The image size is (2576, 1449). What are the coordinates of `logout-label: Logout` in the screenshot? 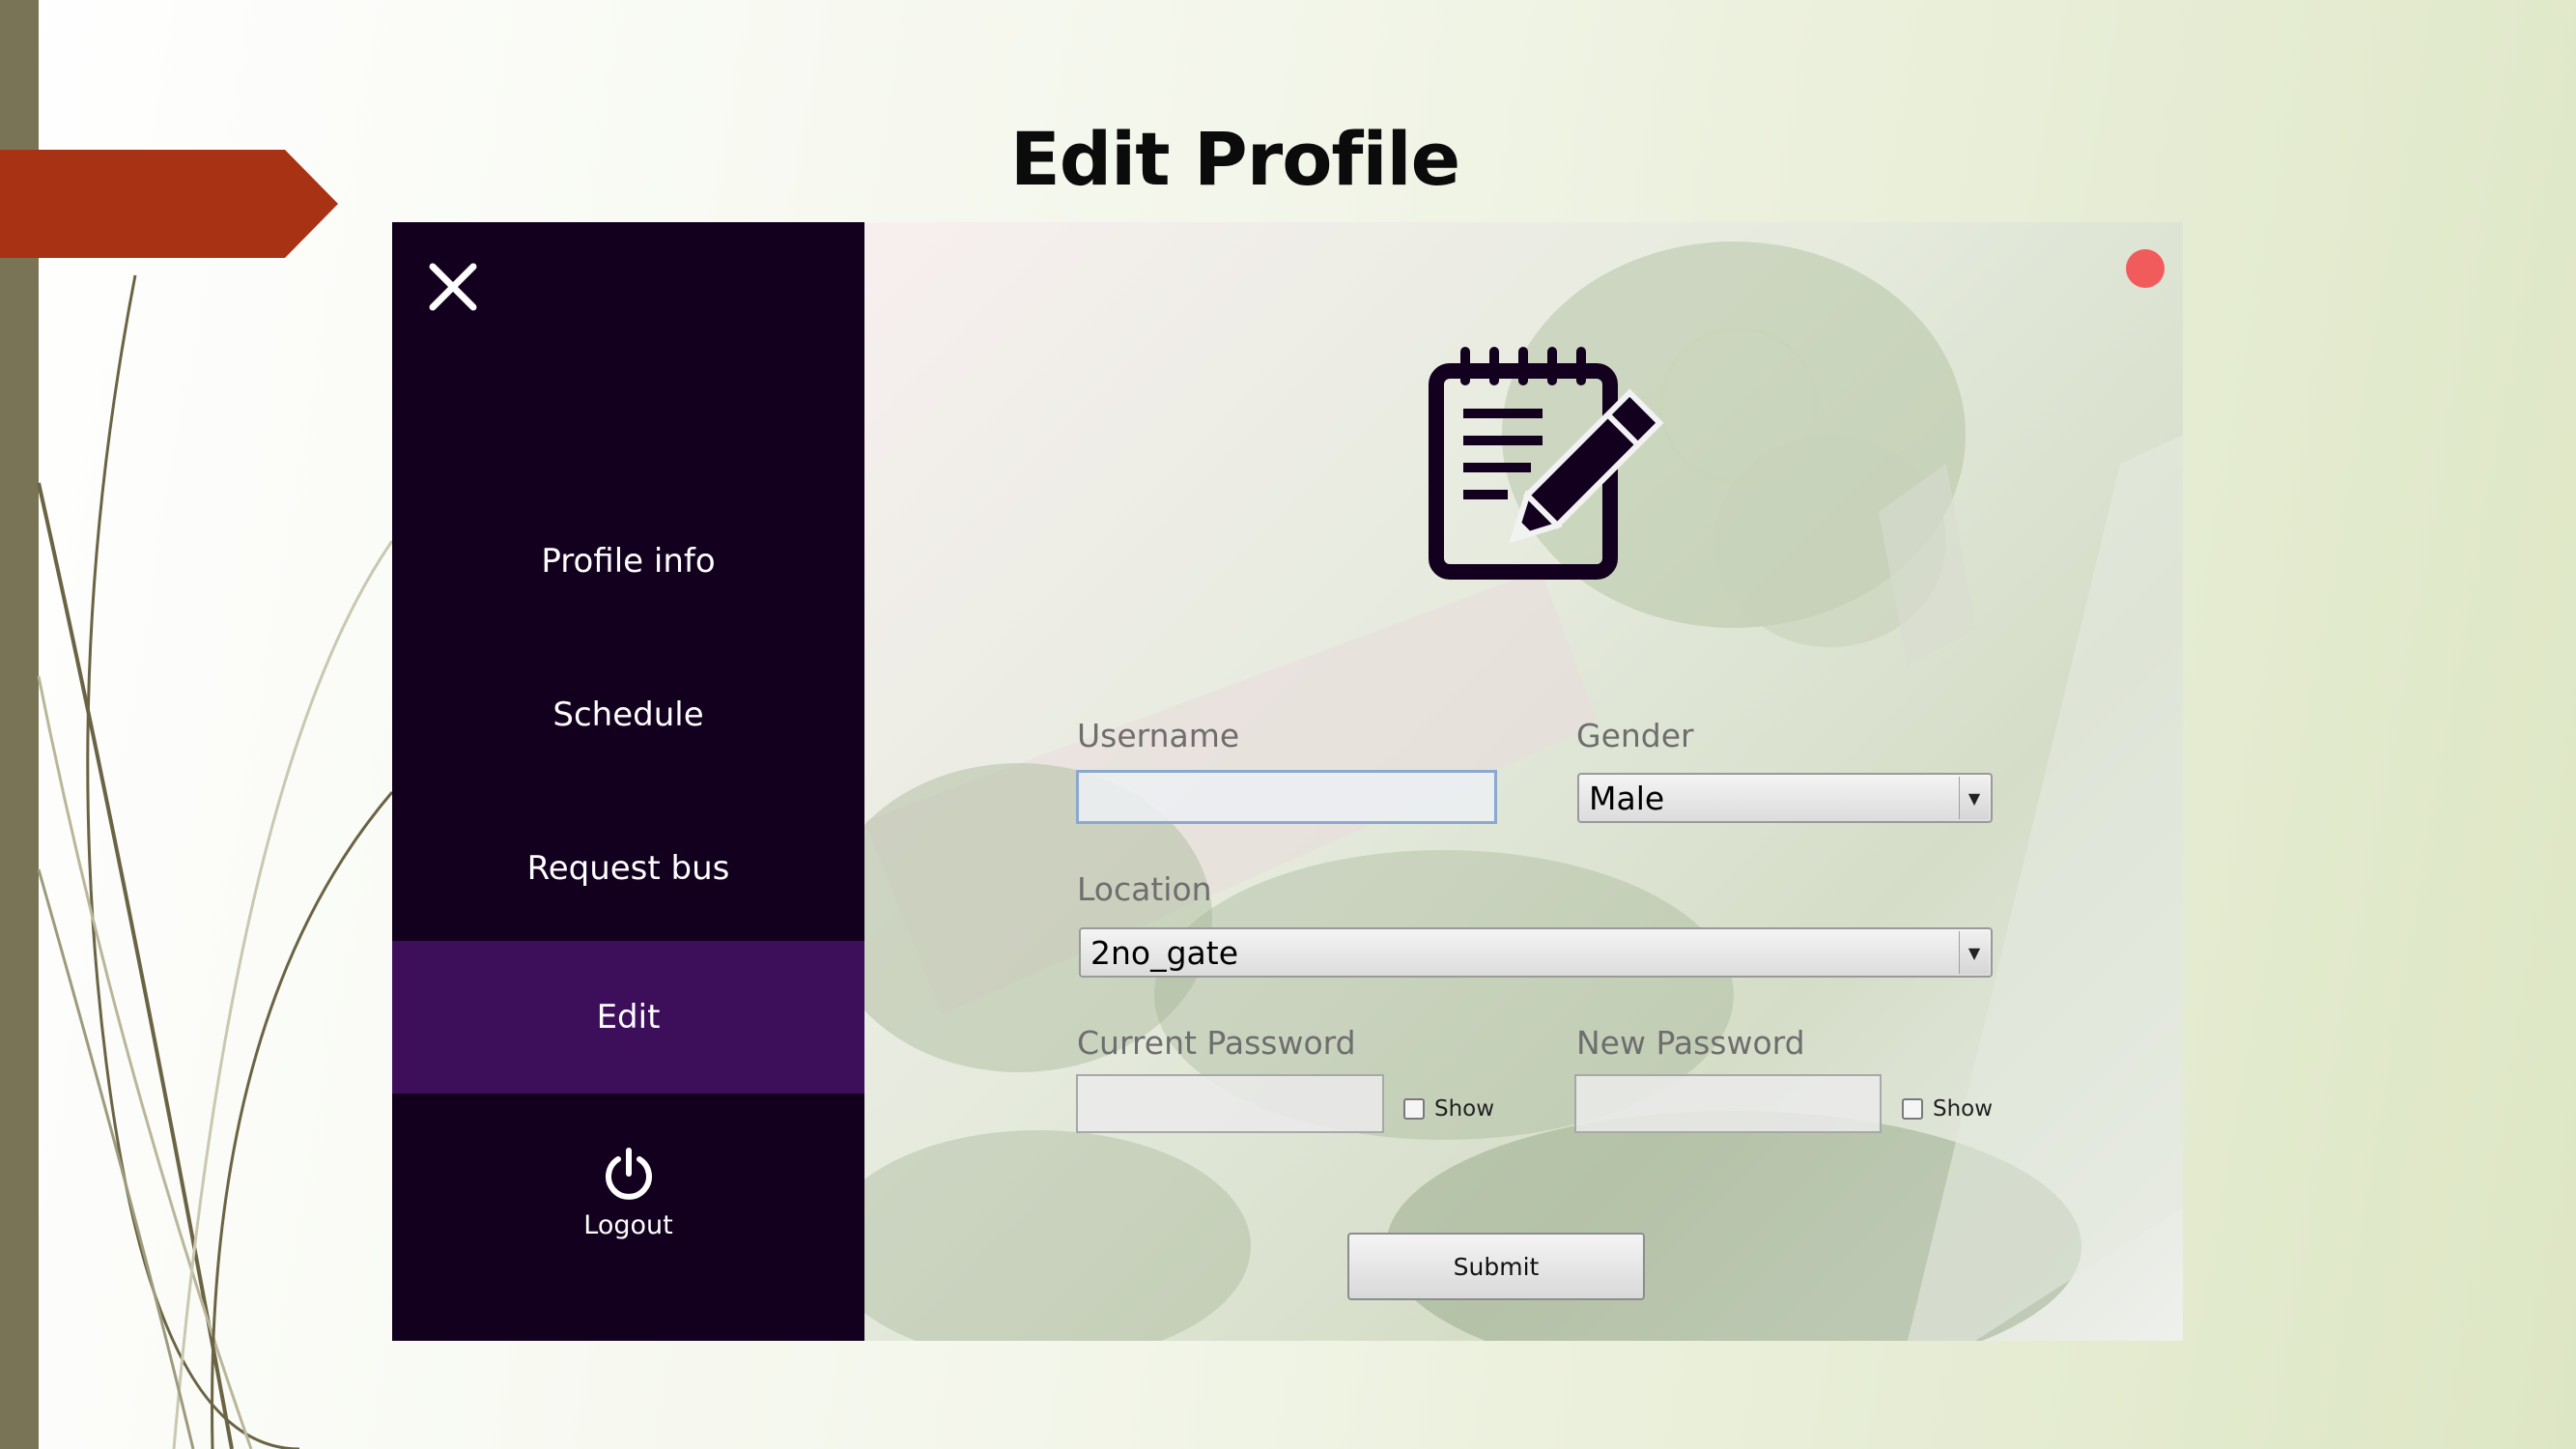 It's located at (628, 1225).